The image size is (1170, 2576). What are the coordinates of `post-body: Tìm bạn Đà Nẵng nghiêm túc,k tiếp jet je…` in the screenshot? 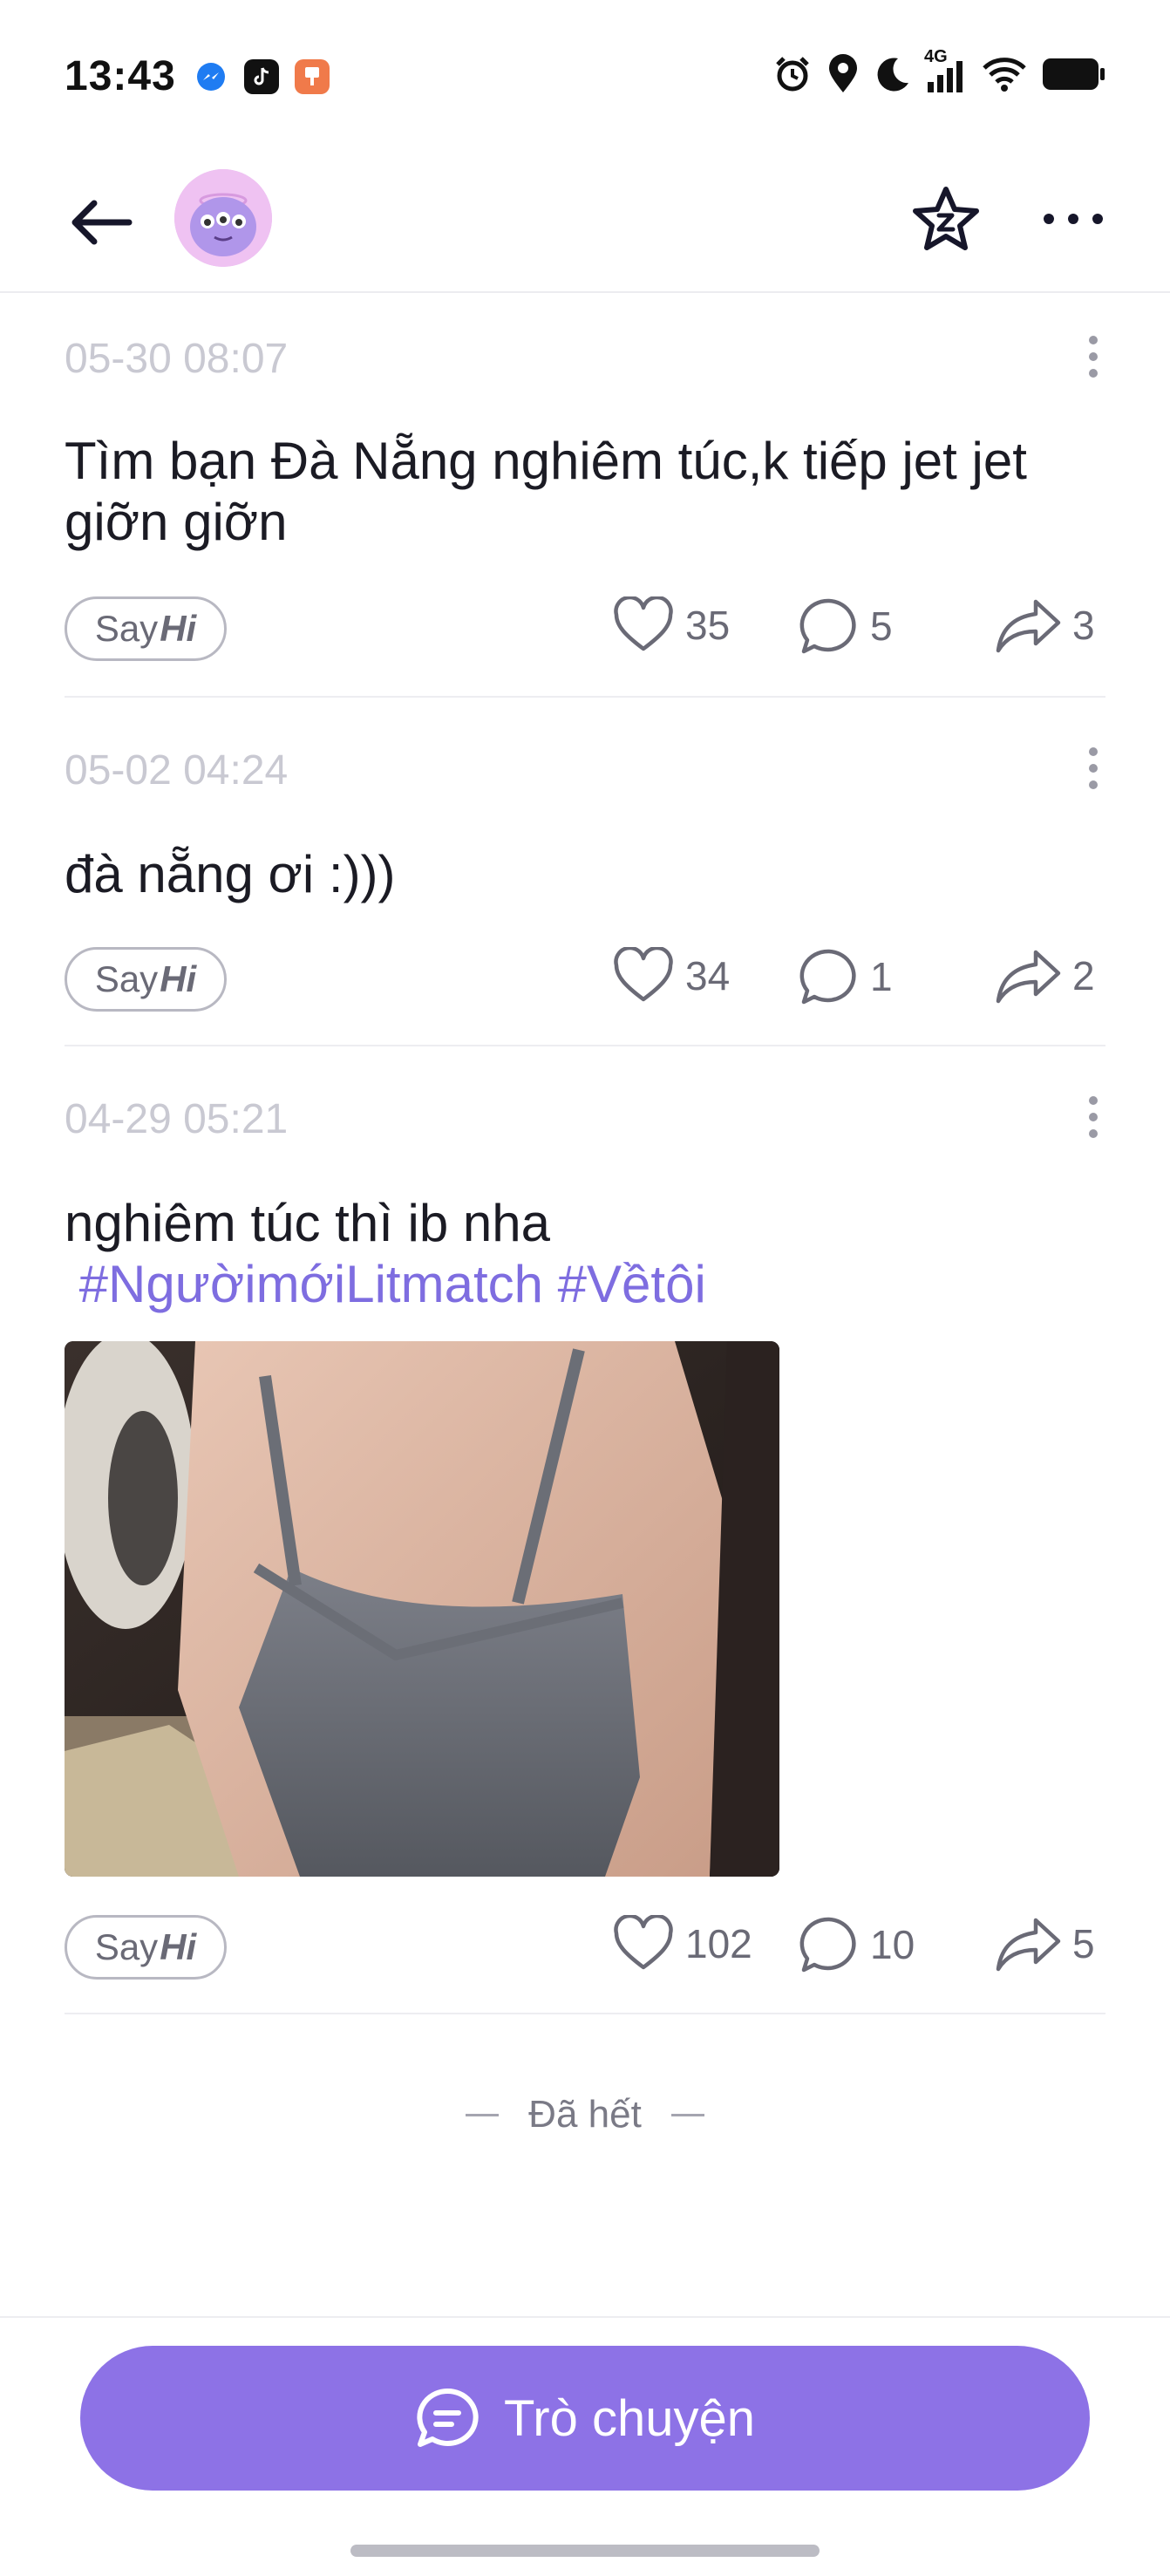 It's located at (546, 492).